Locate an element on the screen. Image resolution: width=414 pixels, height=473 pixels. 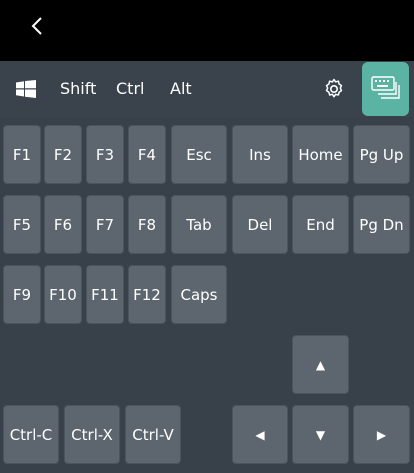
ctrl-toggle: Ctrl is located at coordinates (130, 89).